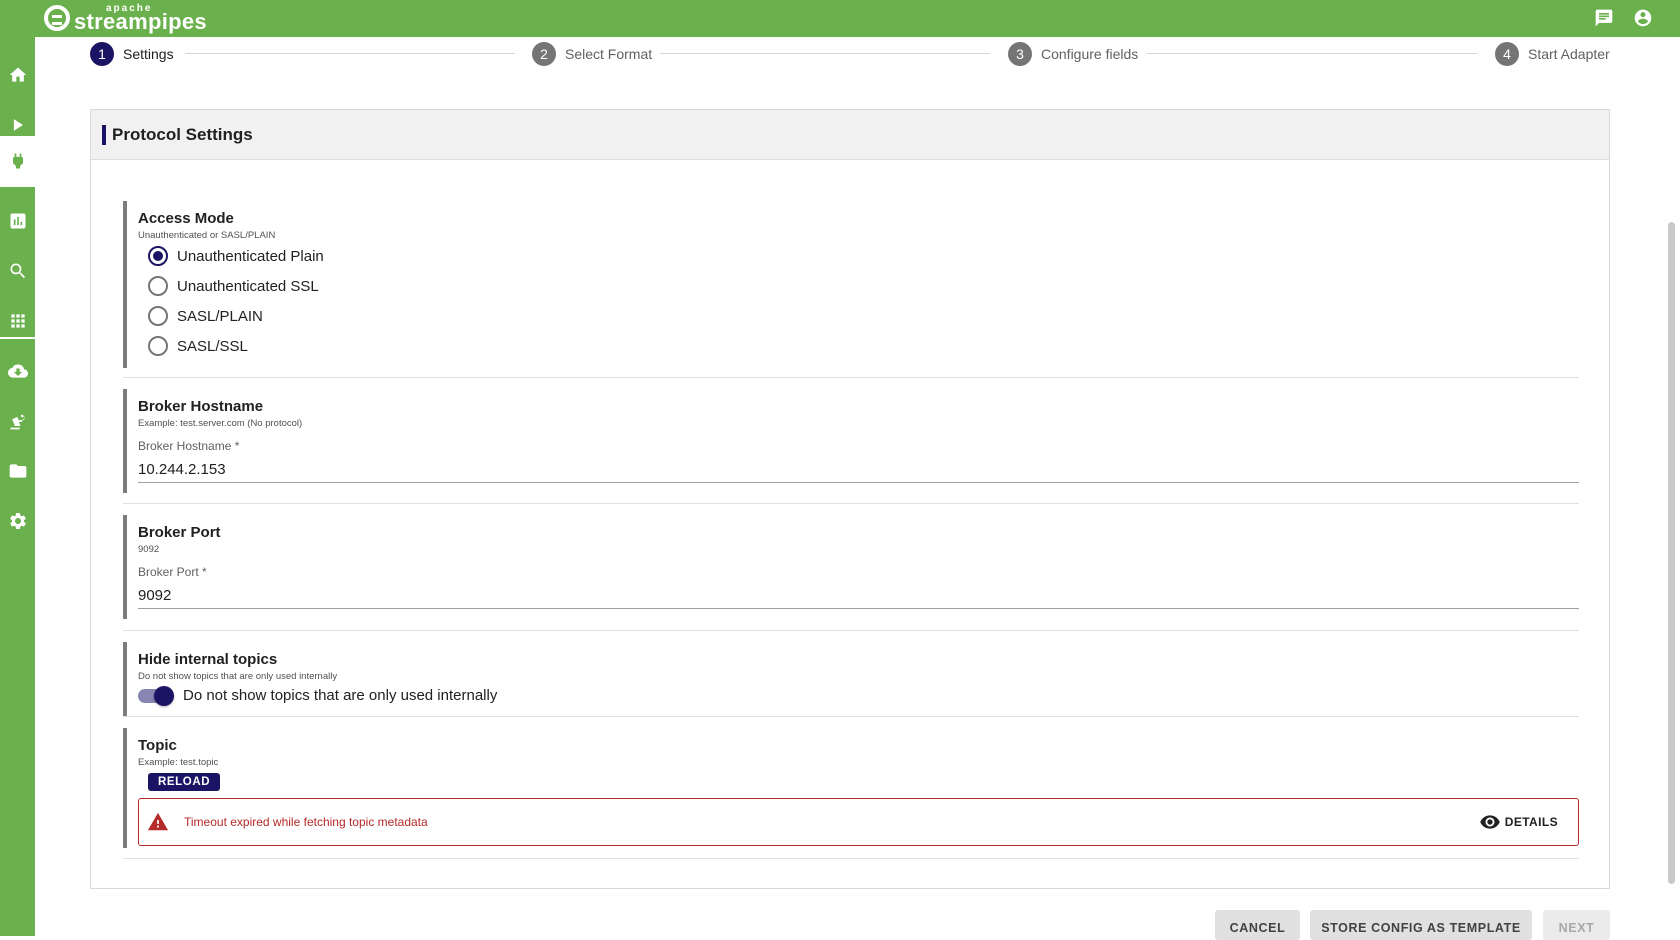 The width and height of the screenshot is (1680, 940). What do you see at coordinates (1643, 18) in the screenshot?
I see `account-icon` at bounding box center [1643, 18].